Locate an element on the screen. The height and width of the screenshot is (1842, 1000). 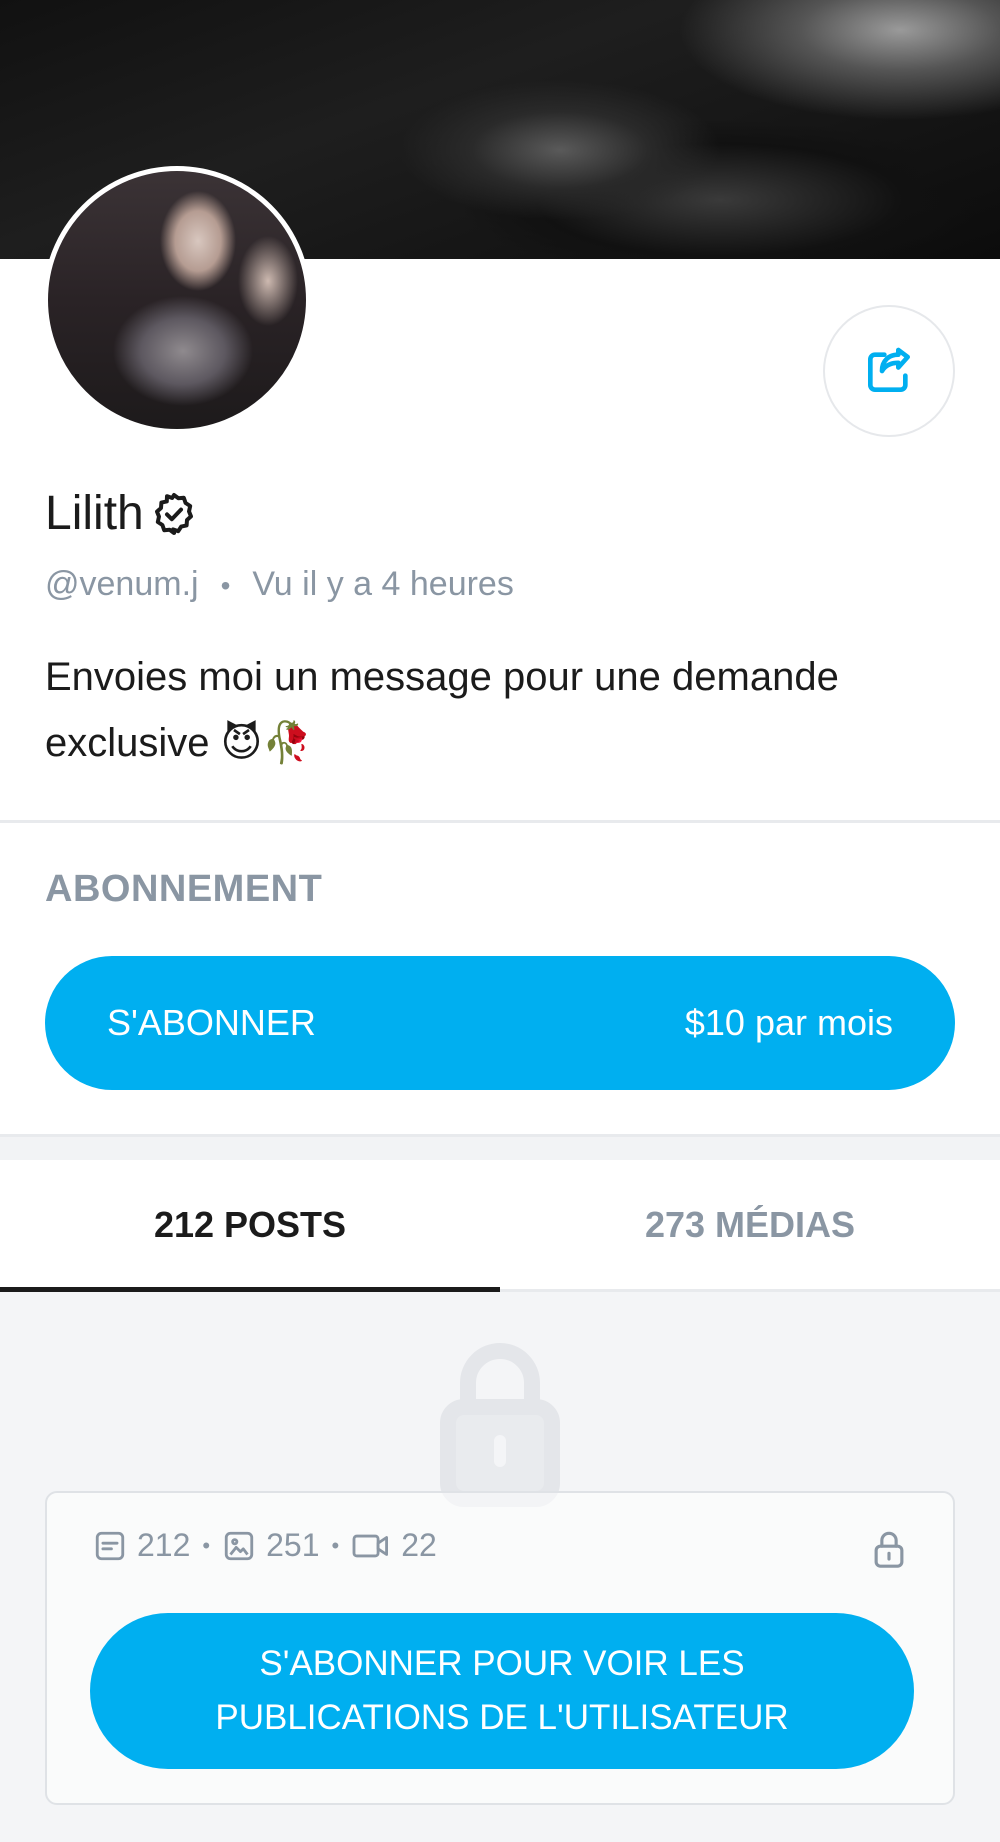
subscribe-label: S'ABONNER is located at coordinates (211, 1022).